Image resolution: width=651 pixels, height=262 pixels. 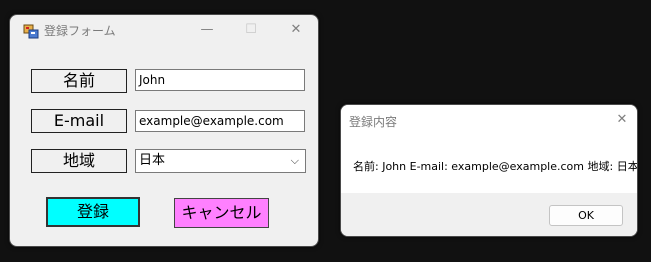 I want to click on dialog-titlebar: 登録内容 ✕, so click(x=489, y=120).